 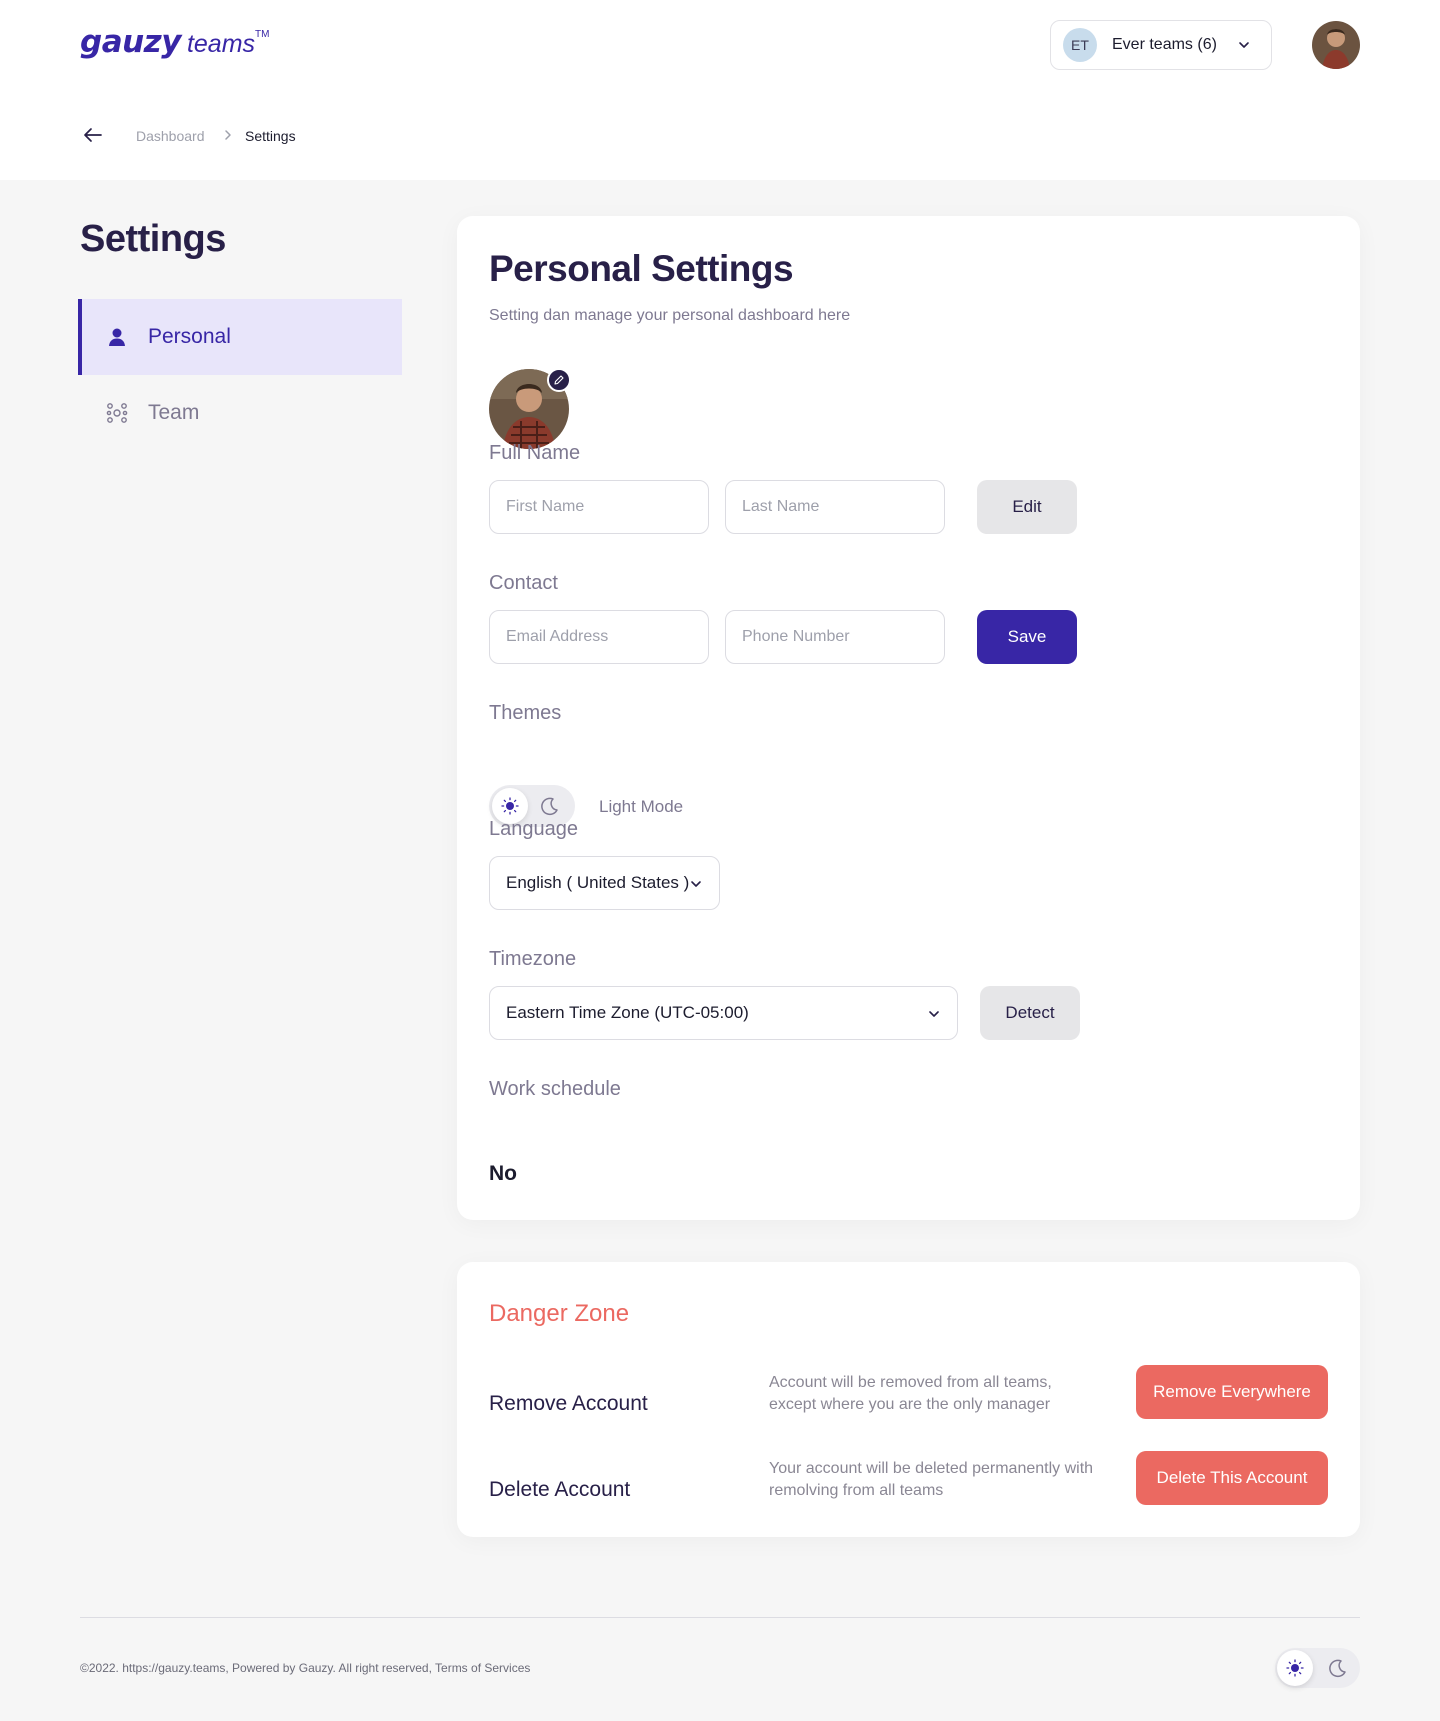 I want to click on timezone-value: Eastern Time Zone (UTC-05:00), so click(x=627, y=1012).